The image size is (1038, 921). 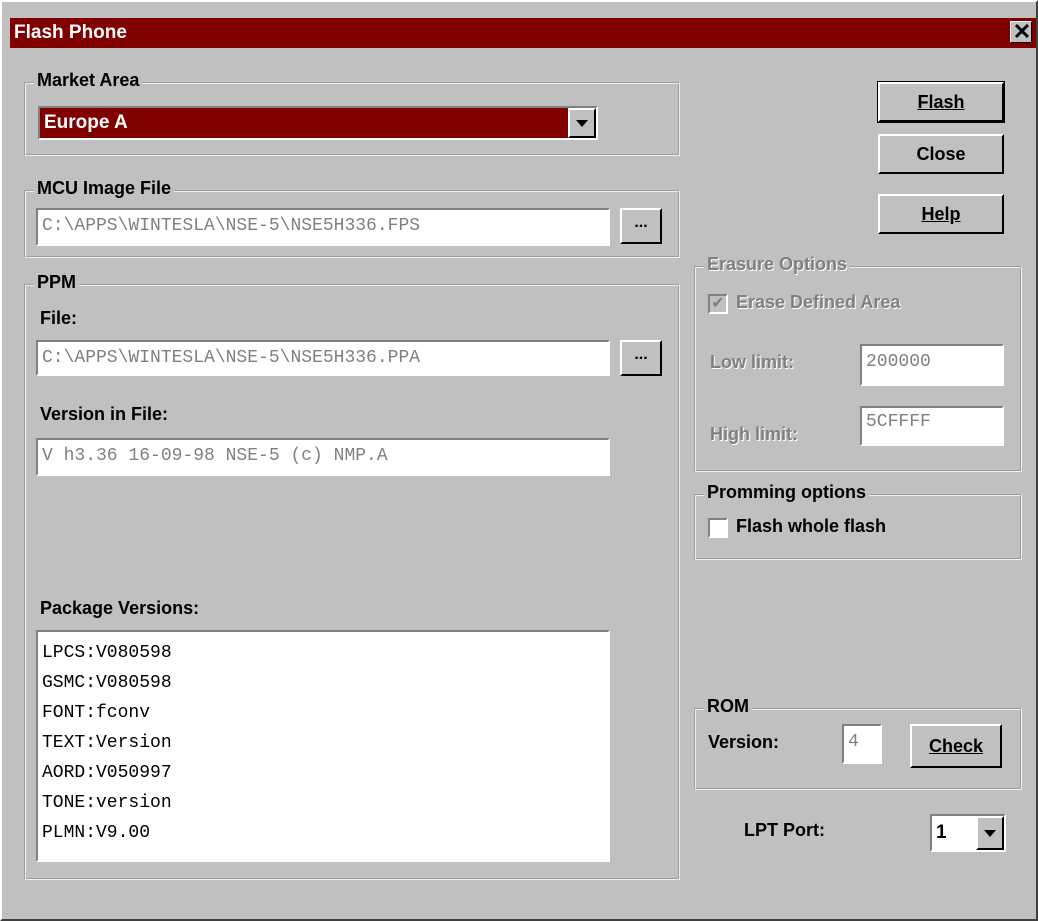 I want to click on high-limit-label: High limit:, so click(x=754, y=434).